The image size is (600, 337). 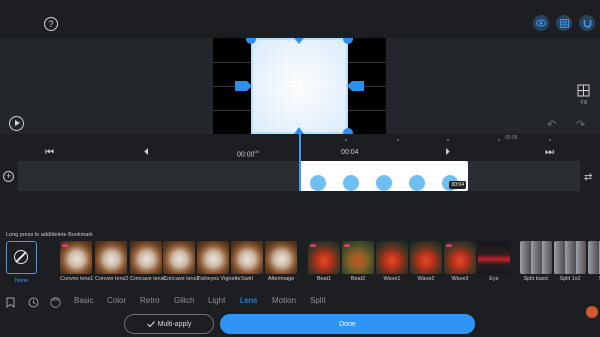 What do you see at coordinates (564, 23) in the screenshot?
I see `grid-icon` at bounding box center [564, 23].